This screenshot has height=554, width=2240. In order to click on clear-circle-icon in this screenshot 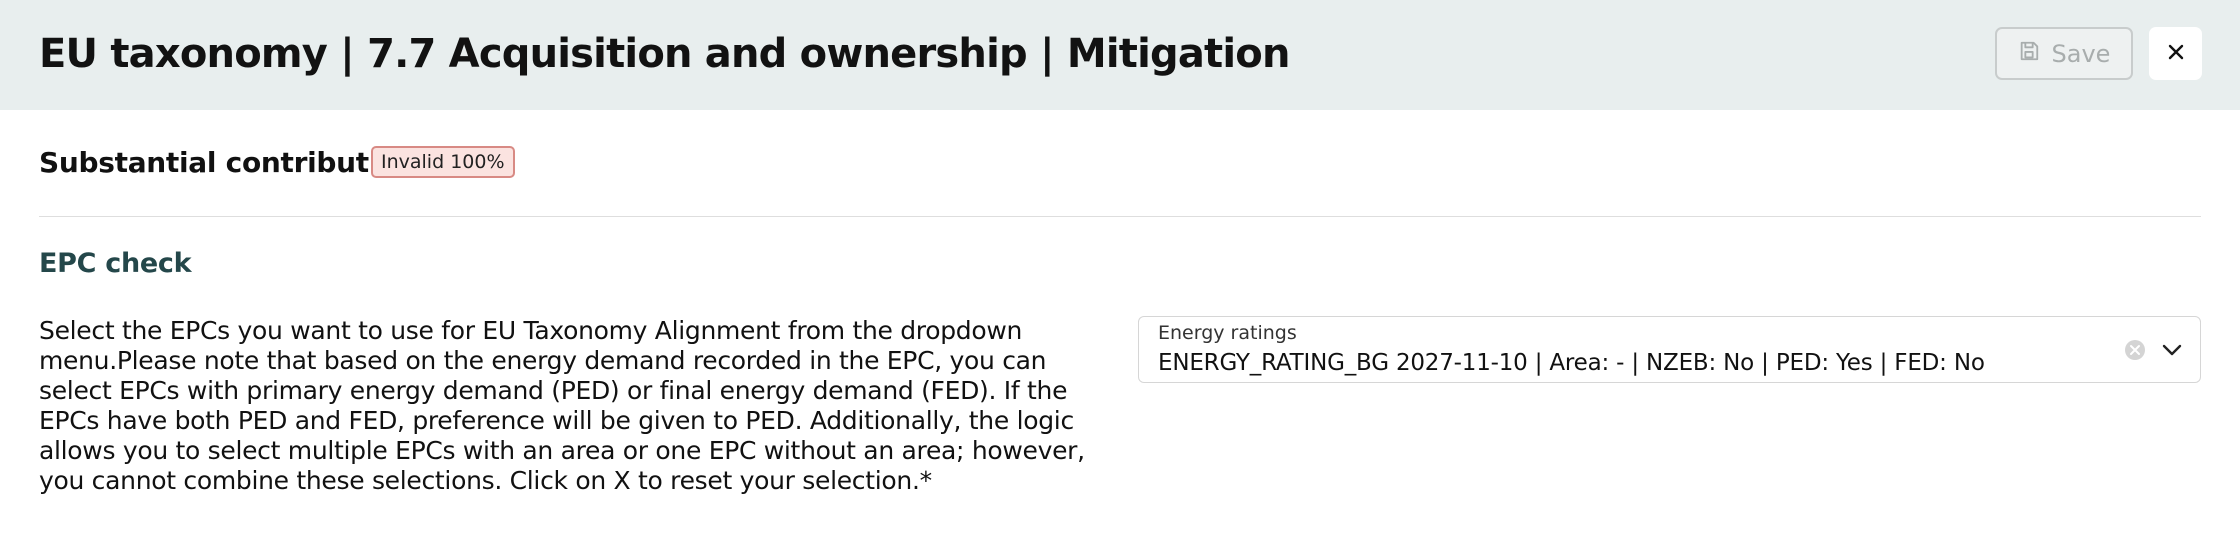, I will do `click(2135, 350)`.